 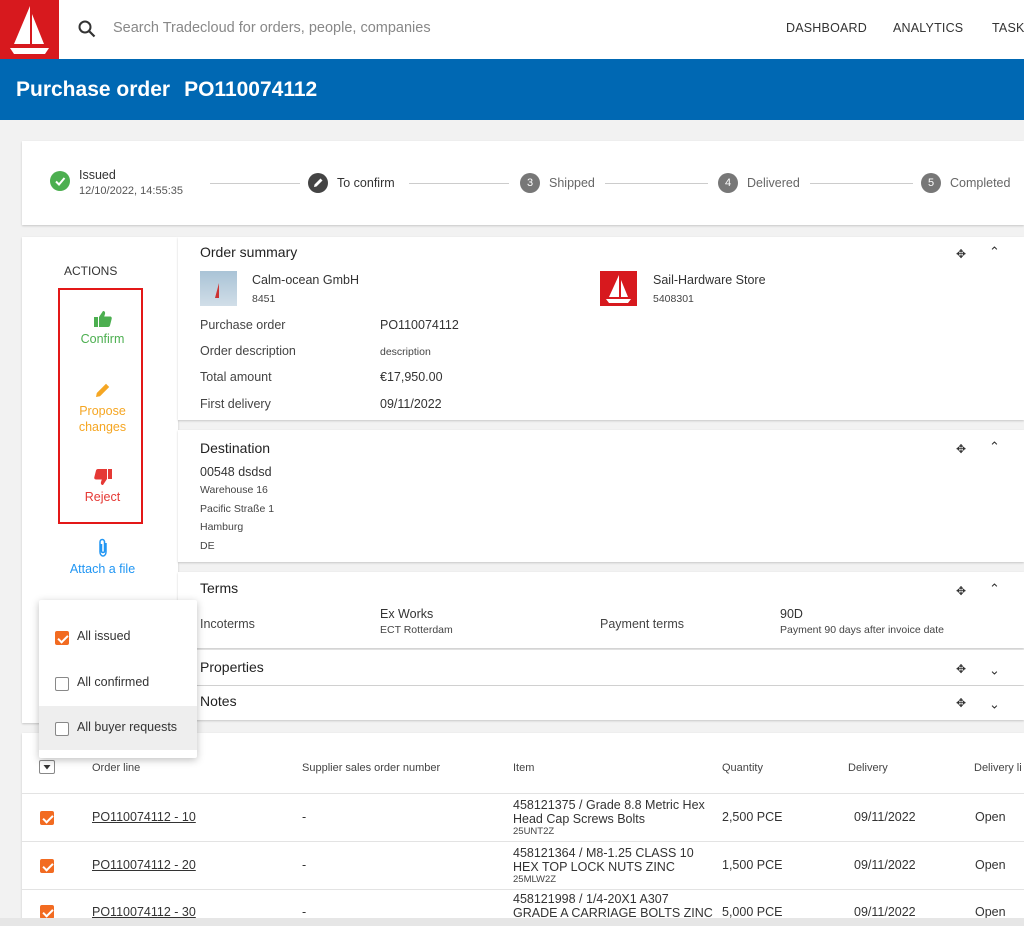 What do you see at coordinates (102, 411) in the screenshot?
I see `propose-label-1: Propose` at bounding box center [102, 411].